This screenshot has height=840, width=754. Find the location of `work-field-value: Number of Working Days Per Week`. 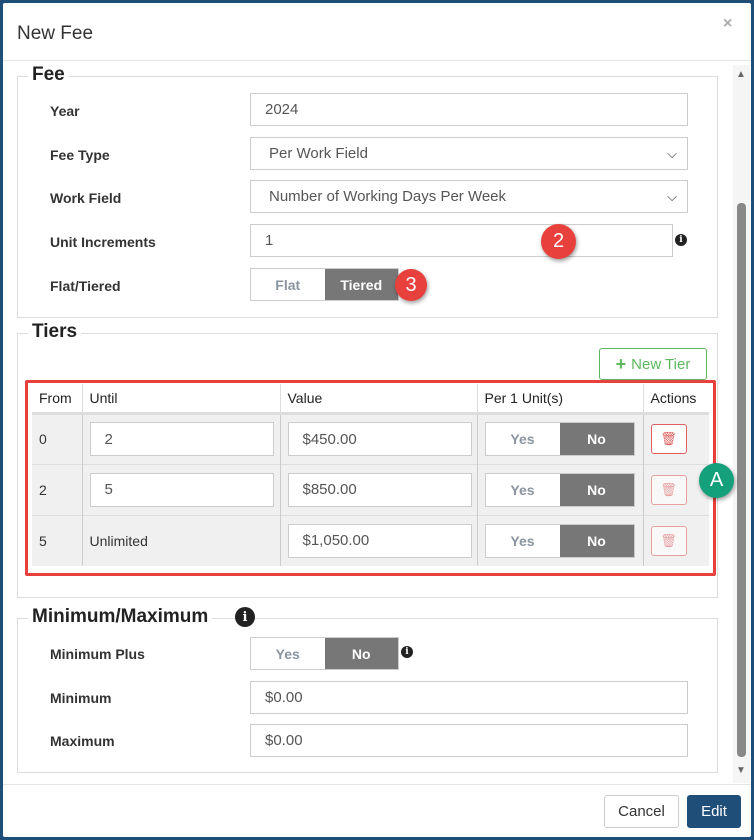

work-field-value: Number of Working Days Per Week is located at coordinates (388, 196).